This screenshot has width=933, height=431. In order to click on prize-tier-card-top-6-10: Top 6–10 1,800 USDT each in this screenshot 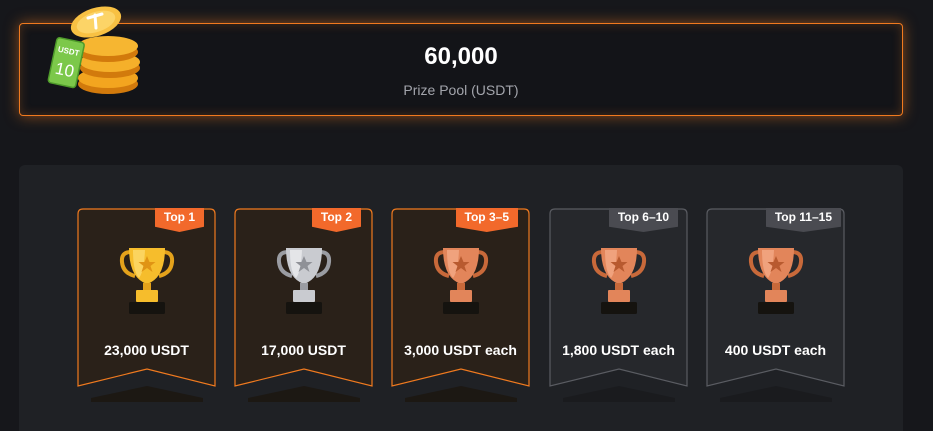, I will do `click(618, 305)`.